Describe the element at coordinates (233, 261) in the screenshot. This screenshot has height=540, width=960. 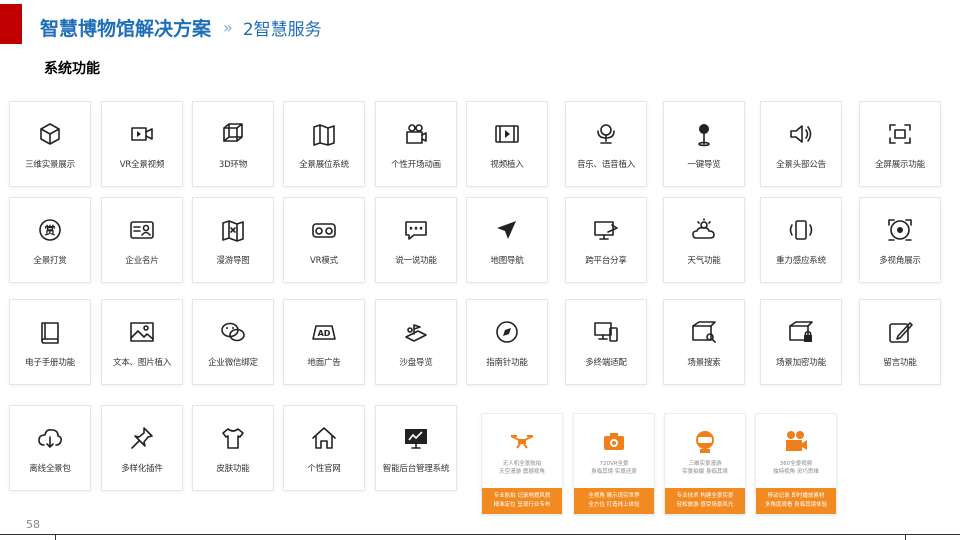
I see `feature-label: 漫游导图` at that location.